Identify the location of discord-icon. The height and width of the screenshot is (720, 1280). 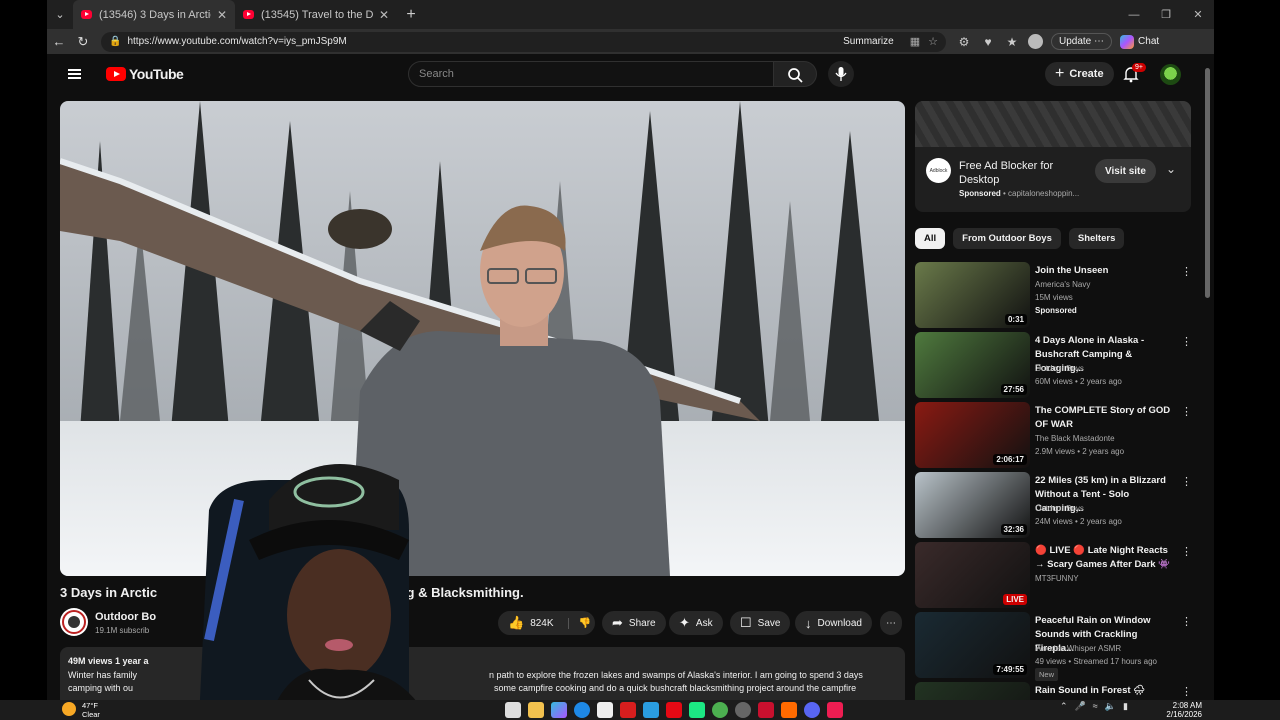
(812, 710).